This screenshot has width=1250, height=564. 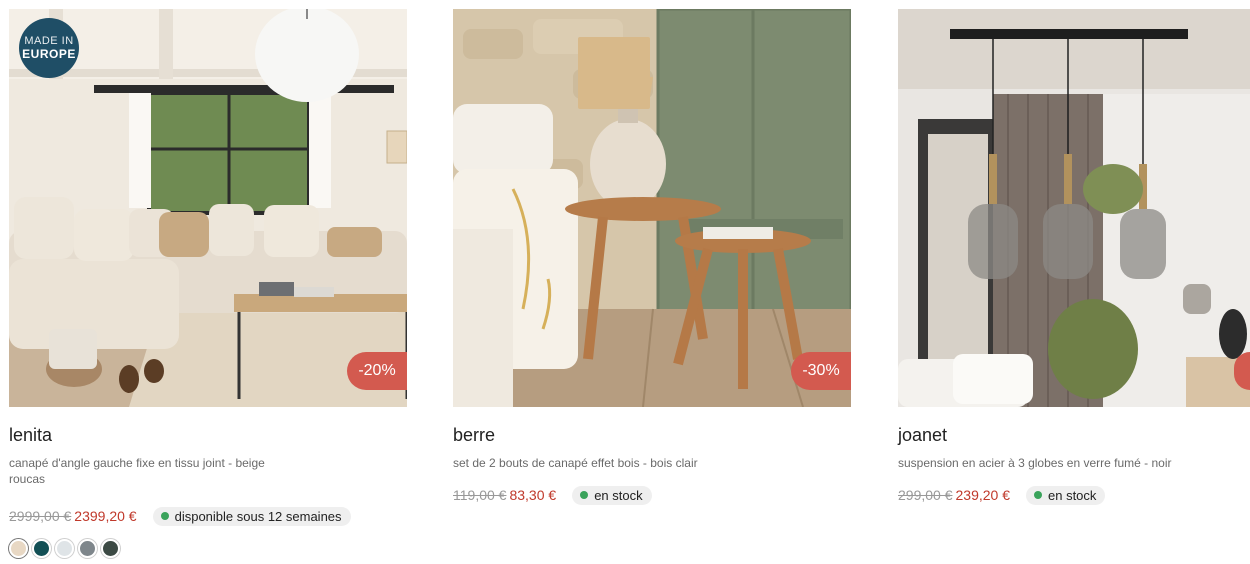 What do you see at coordinates (533, 495) in the screenshot?
I see `sale-price: 83,30 €` at bounding box center [533, 495].